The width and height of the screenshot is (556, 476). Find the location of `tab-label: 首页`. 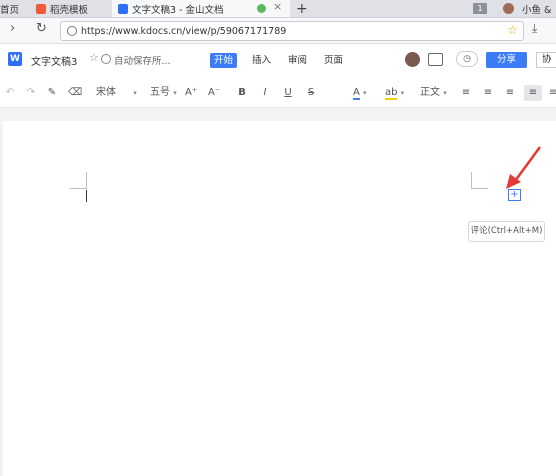

tab-label: 首页 is located at coordinates (10, 10).